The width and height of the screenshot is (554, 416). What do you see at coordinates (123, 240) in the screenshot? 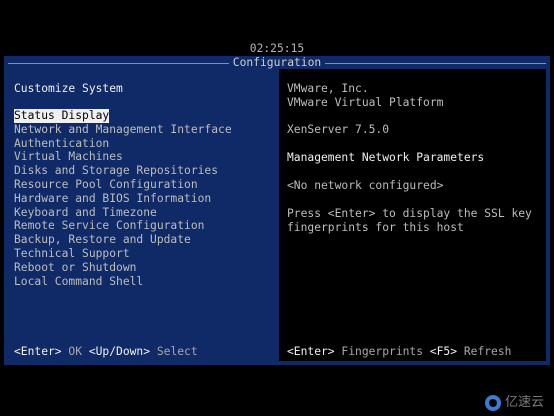
I see `menu-item-backup-restore: Backup, Restore and Update` at bounding box center [123, 240].